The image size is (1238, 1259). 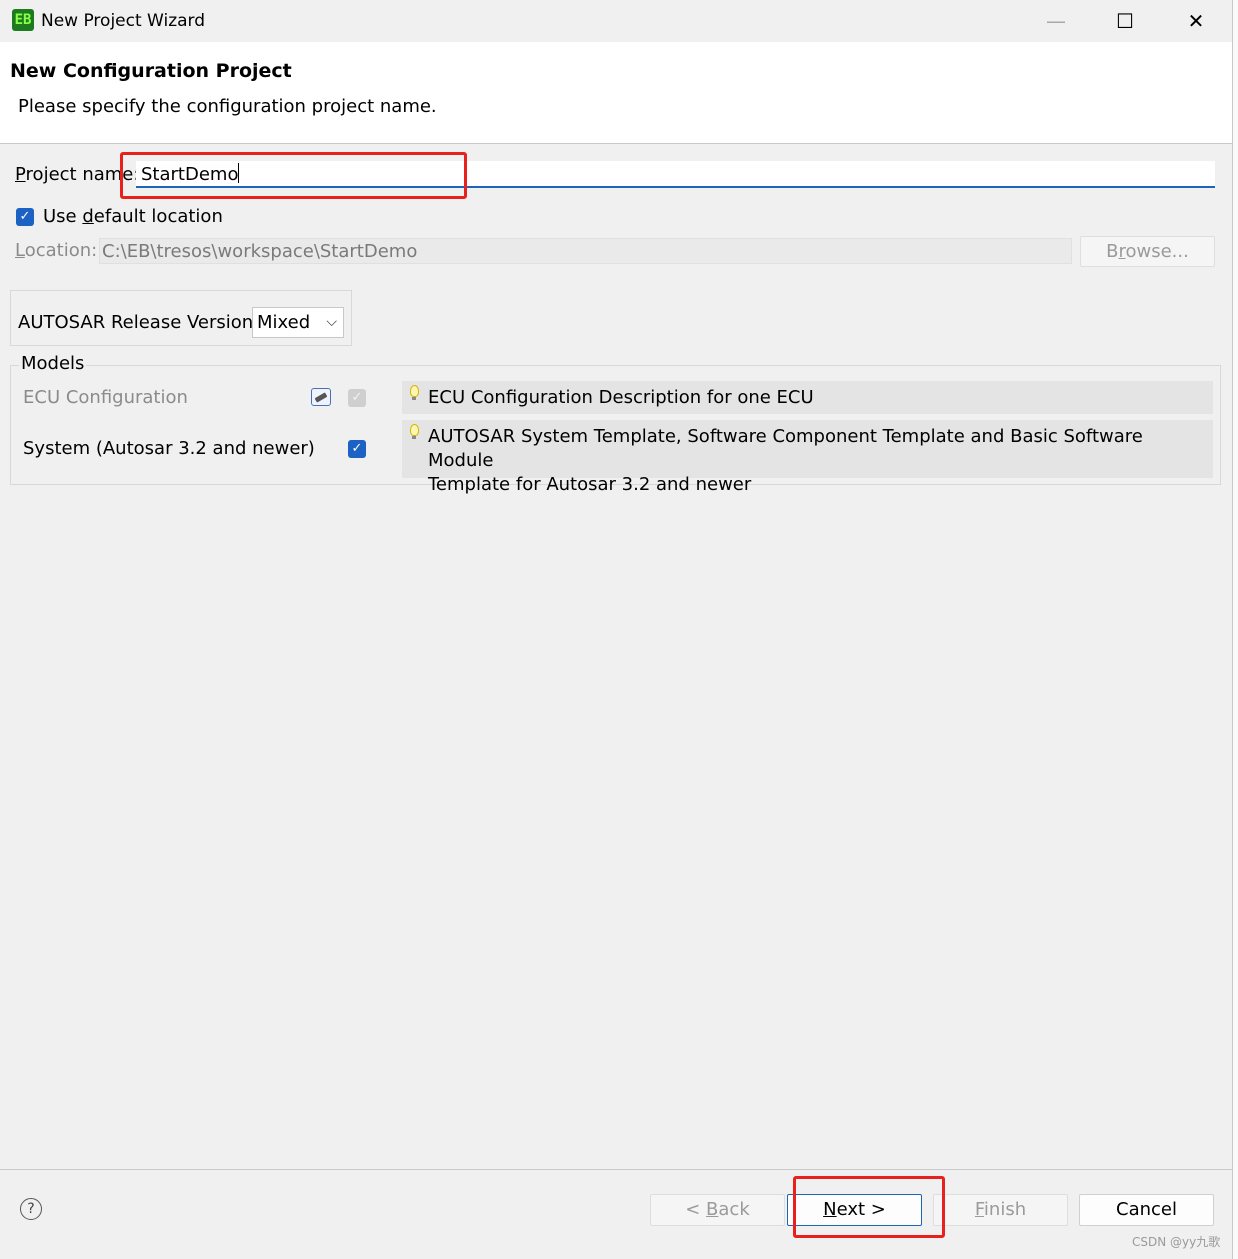 What do you see at coordinates (1196, 21) in the screenshot?
I see `close-button: ✕` at bounding box center [1196, 21].